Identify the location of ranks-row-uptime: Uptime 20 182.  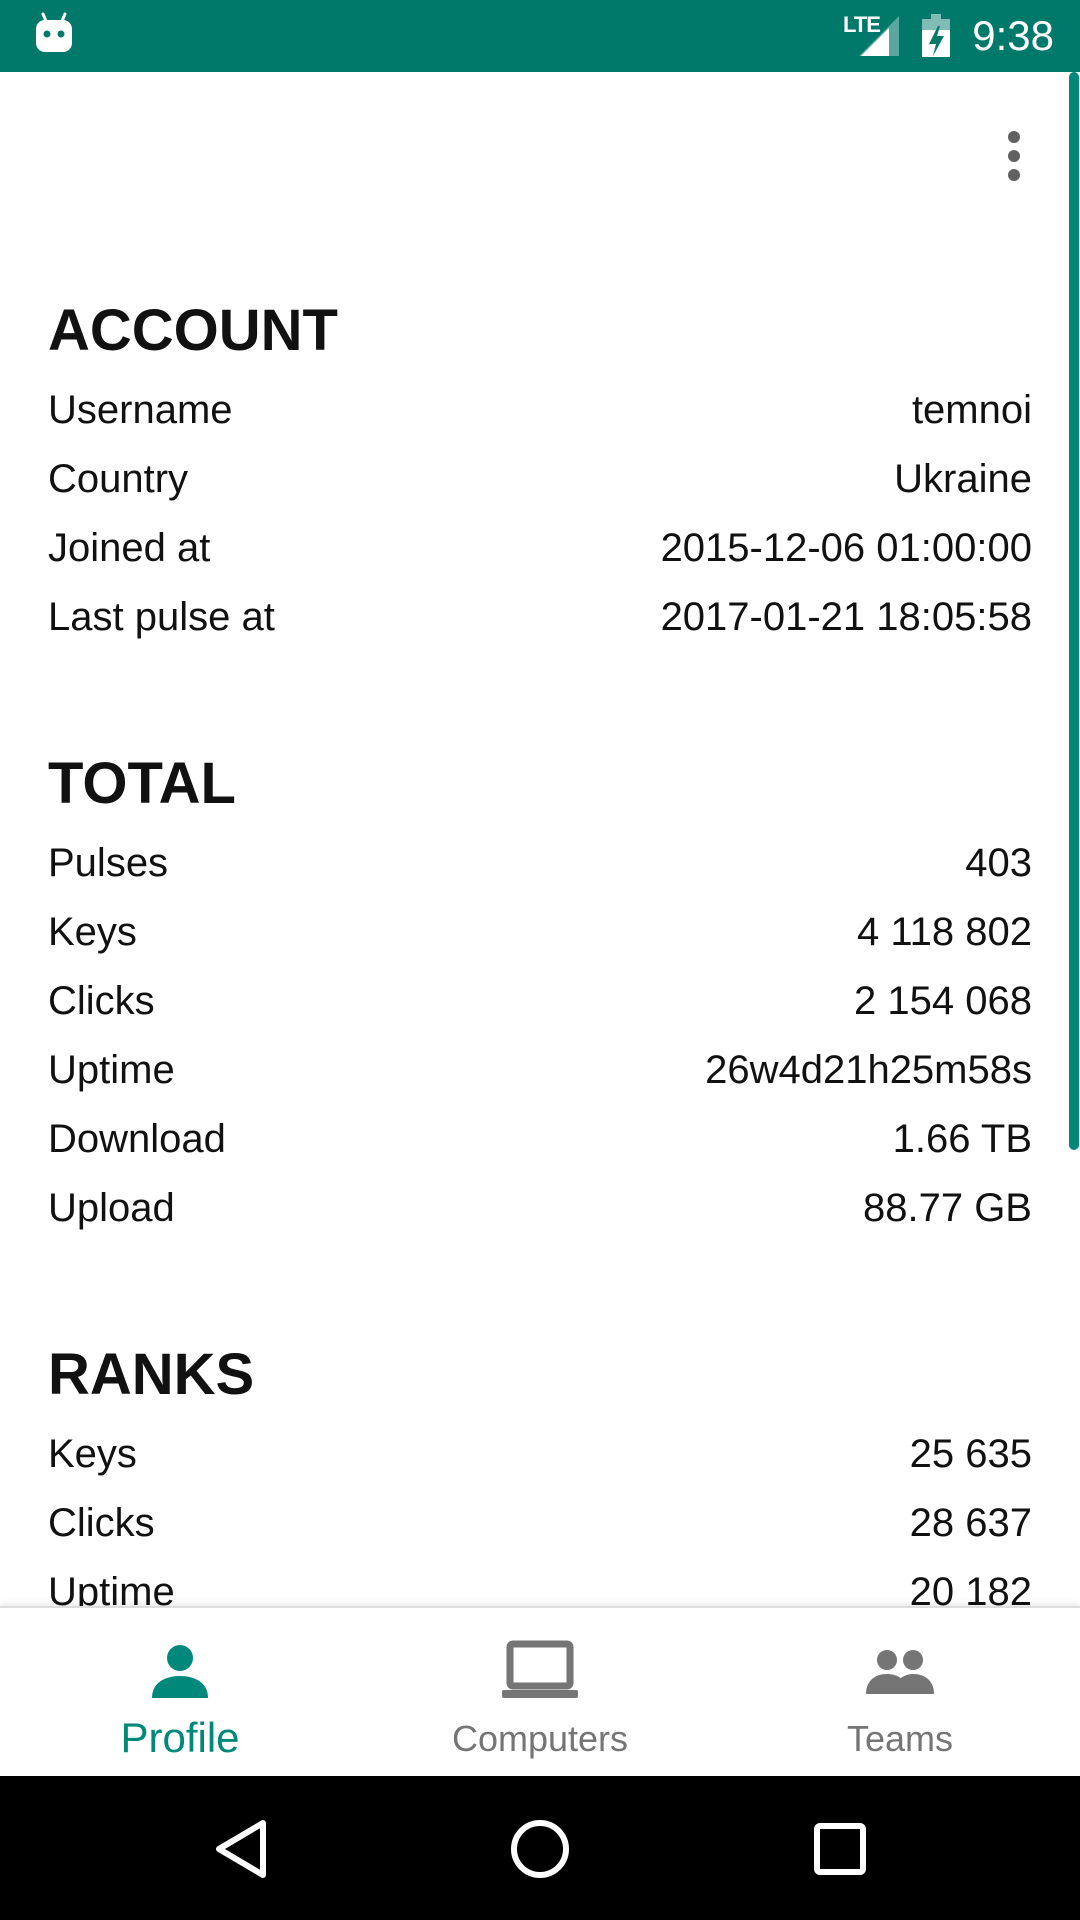
(540, 1582).